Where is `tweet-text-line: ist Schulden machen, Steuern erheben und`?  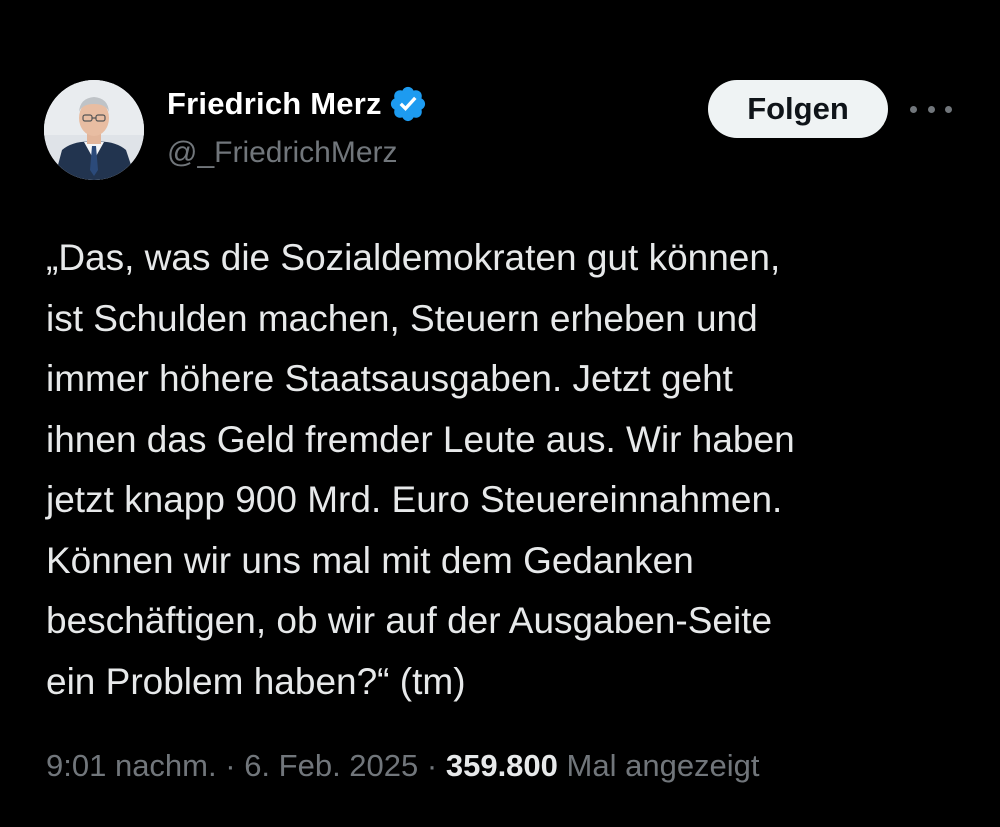
tweet-text-line: ist Schulden machen, Steuern erheben und is located at coordinates (402, 318).